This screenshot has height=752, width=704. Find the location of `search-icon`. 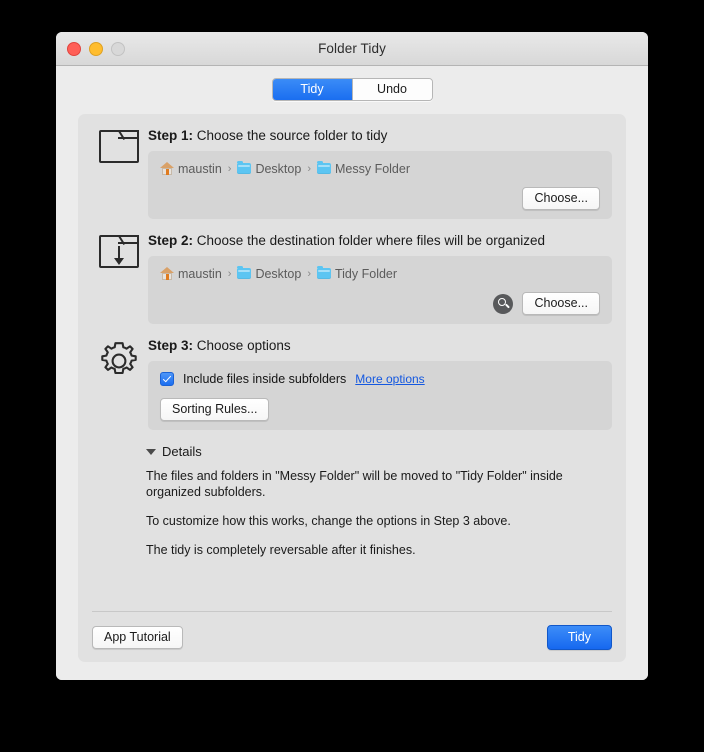

search-icon is located at coordinates (503, 303).